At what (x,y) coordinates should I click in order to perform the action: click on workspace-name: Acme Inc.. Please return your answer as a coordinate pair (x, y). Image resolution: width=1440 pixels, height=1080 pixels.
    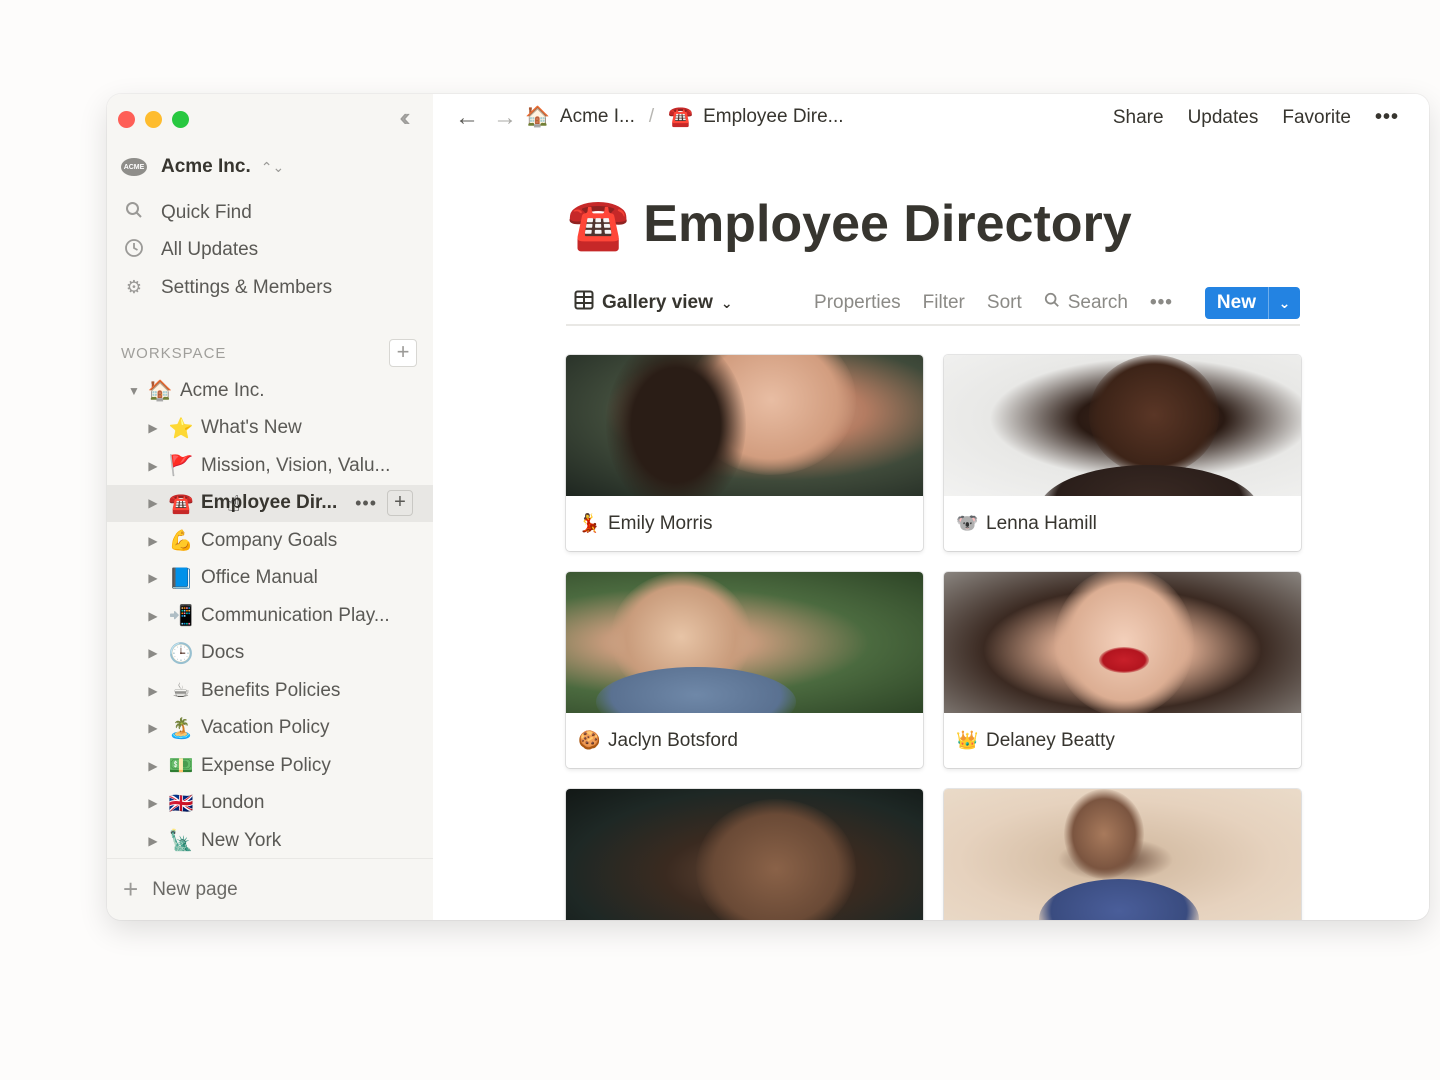
    Looking at the image, I should click on (206, 166).